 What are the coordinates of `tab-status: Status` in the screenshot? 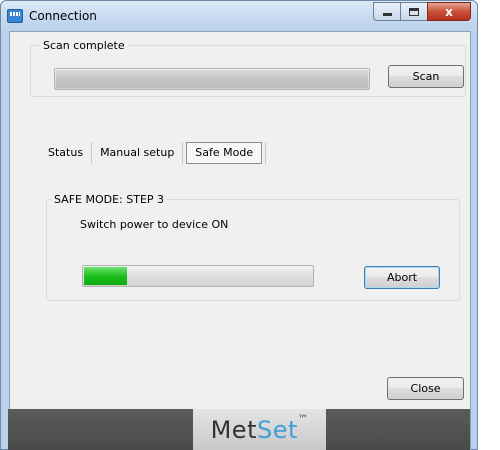 It's located at (65, 153).